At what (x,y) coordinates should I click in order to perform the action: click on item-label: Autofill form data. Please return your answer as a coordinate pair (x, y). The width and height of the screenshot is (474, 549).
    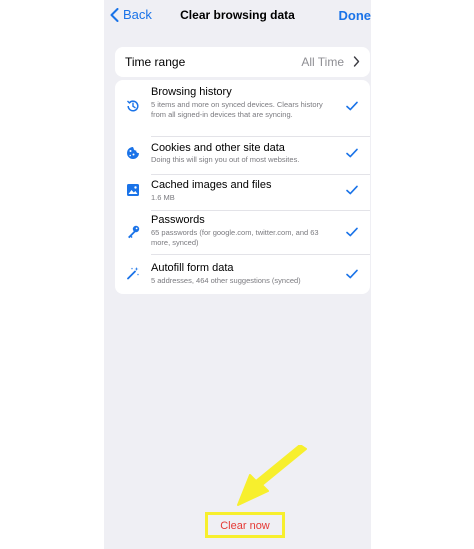
    Looking at the image, I should click on (192, 268).